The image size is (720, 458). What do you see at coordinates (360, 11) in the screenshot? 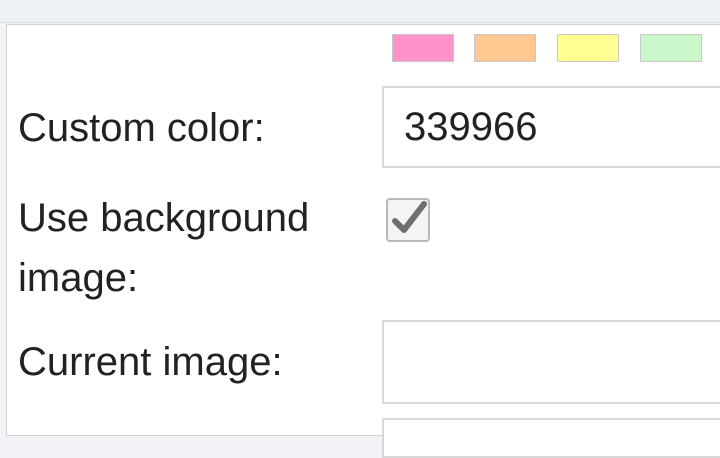
I see `top-bar` at bounding box center [360, 11].